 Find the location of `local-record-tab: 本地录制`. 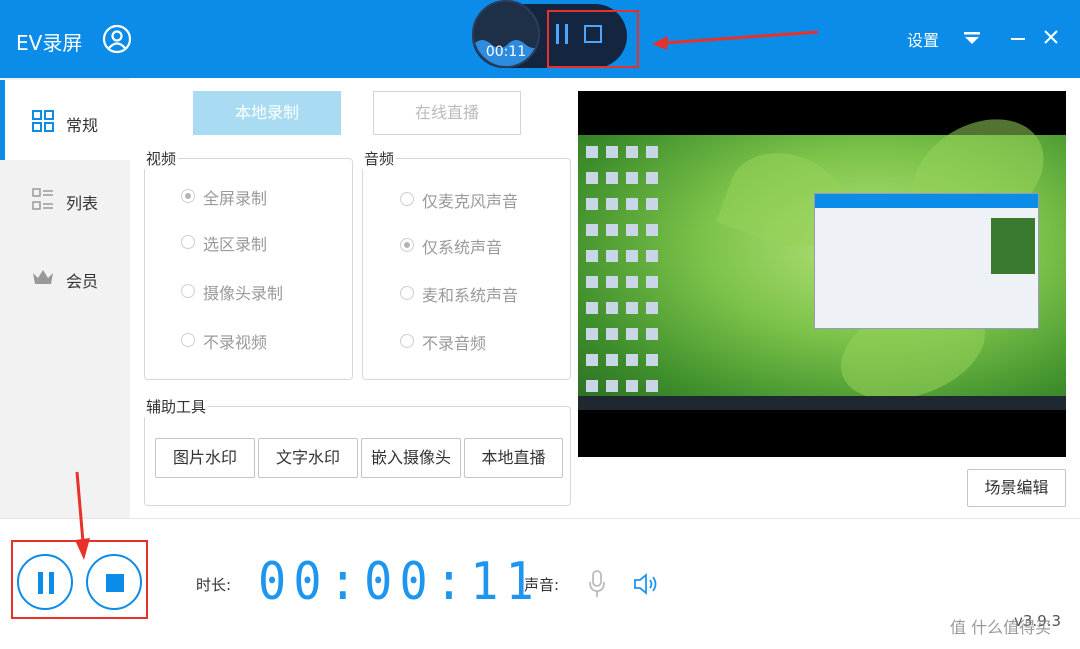

local-record-tab: 本地录制 is located at coordinates (267, 113).